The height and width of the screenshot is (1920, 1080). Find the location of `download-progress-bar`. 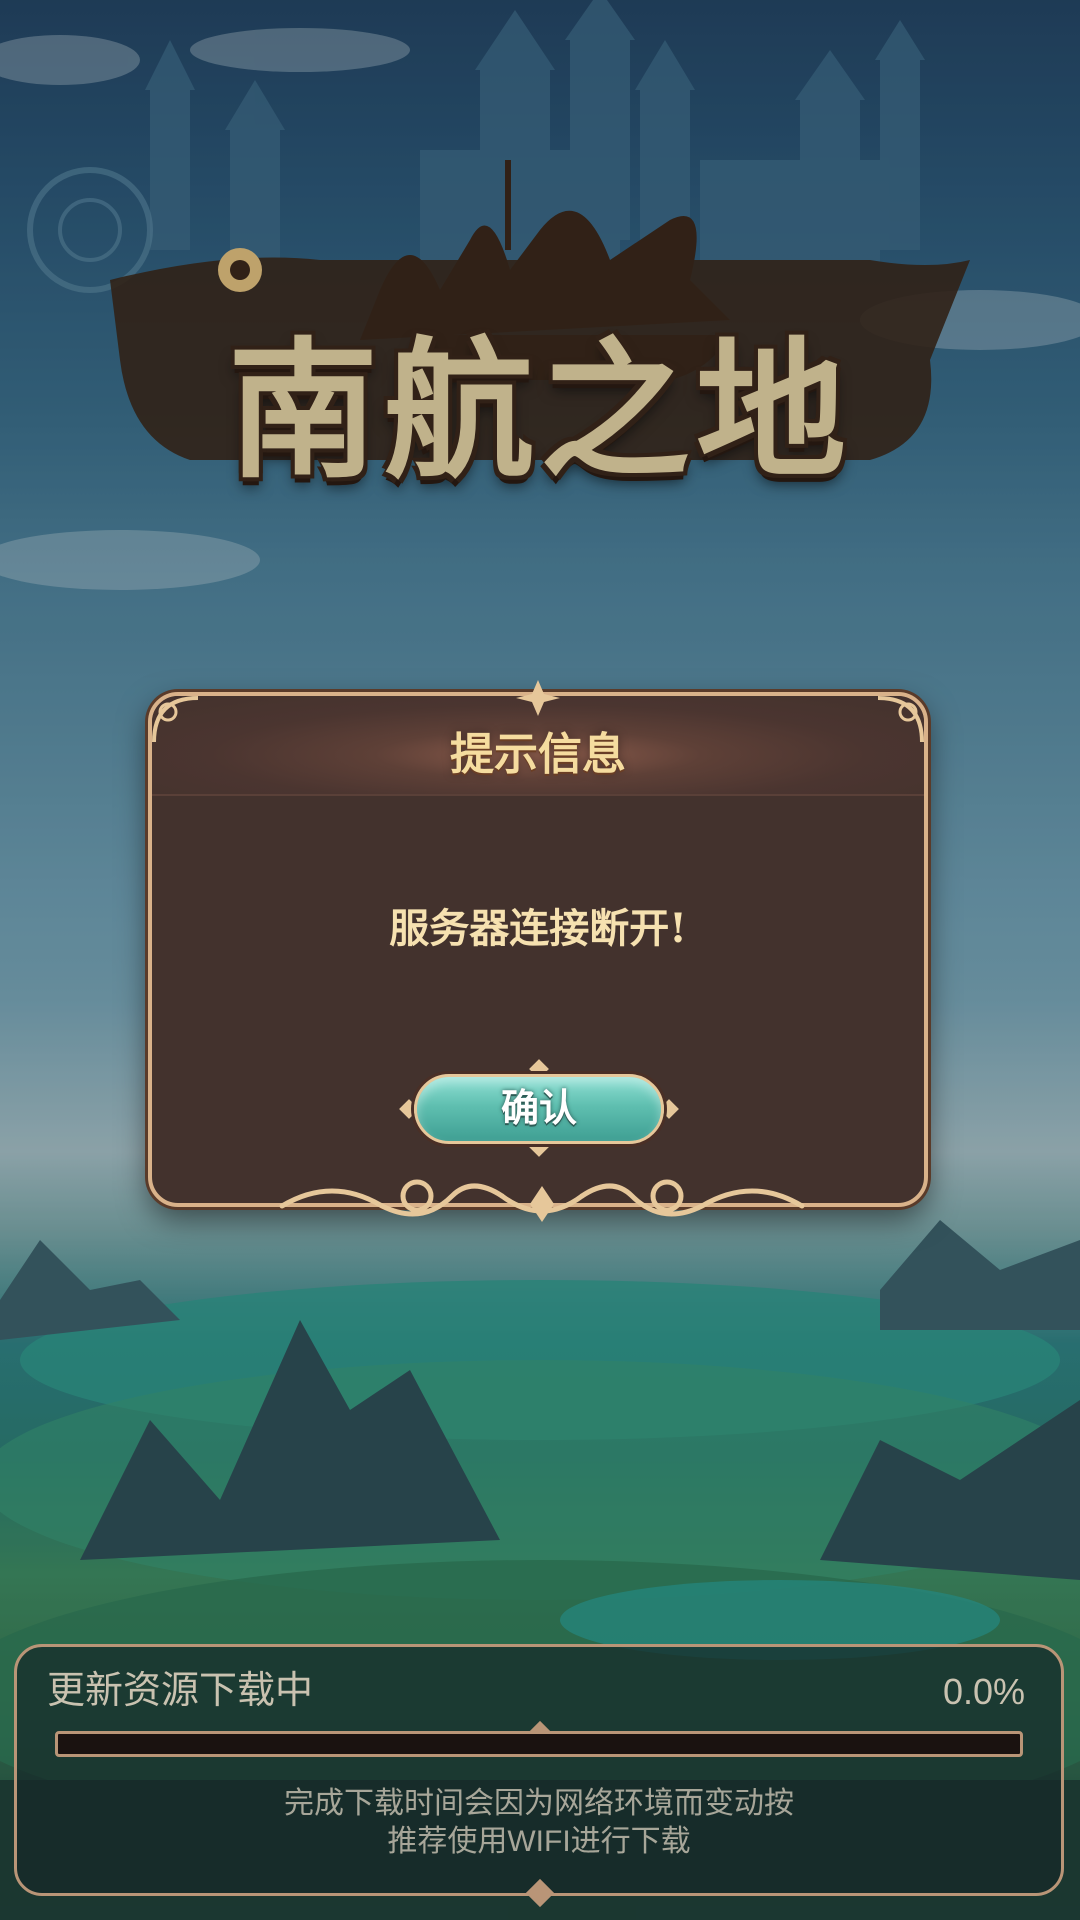

download-progress-bar is located at coordinates (539, 1744).